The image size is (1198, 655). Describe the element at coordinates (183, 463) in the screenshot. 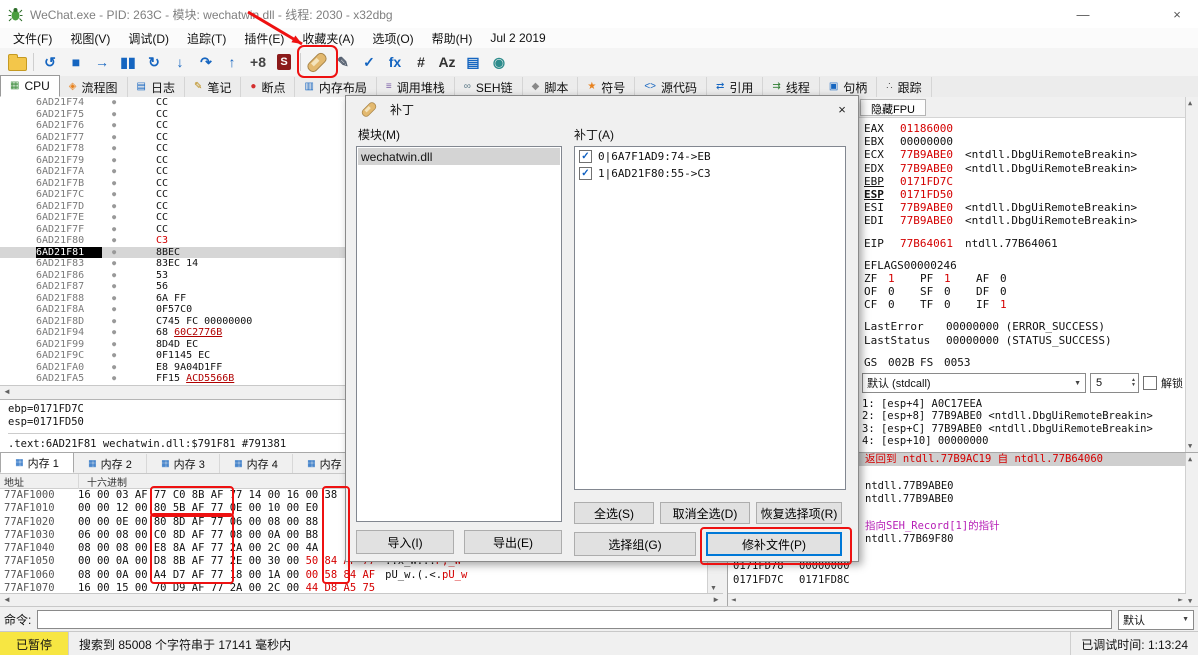

I see `memory-tab: ▦ 内存 3` at that location.